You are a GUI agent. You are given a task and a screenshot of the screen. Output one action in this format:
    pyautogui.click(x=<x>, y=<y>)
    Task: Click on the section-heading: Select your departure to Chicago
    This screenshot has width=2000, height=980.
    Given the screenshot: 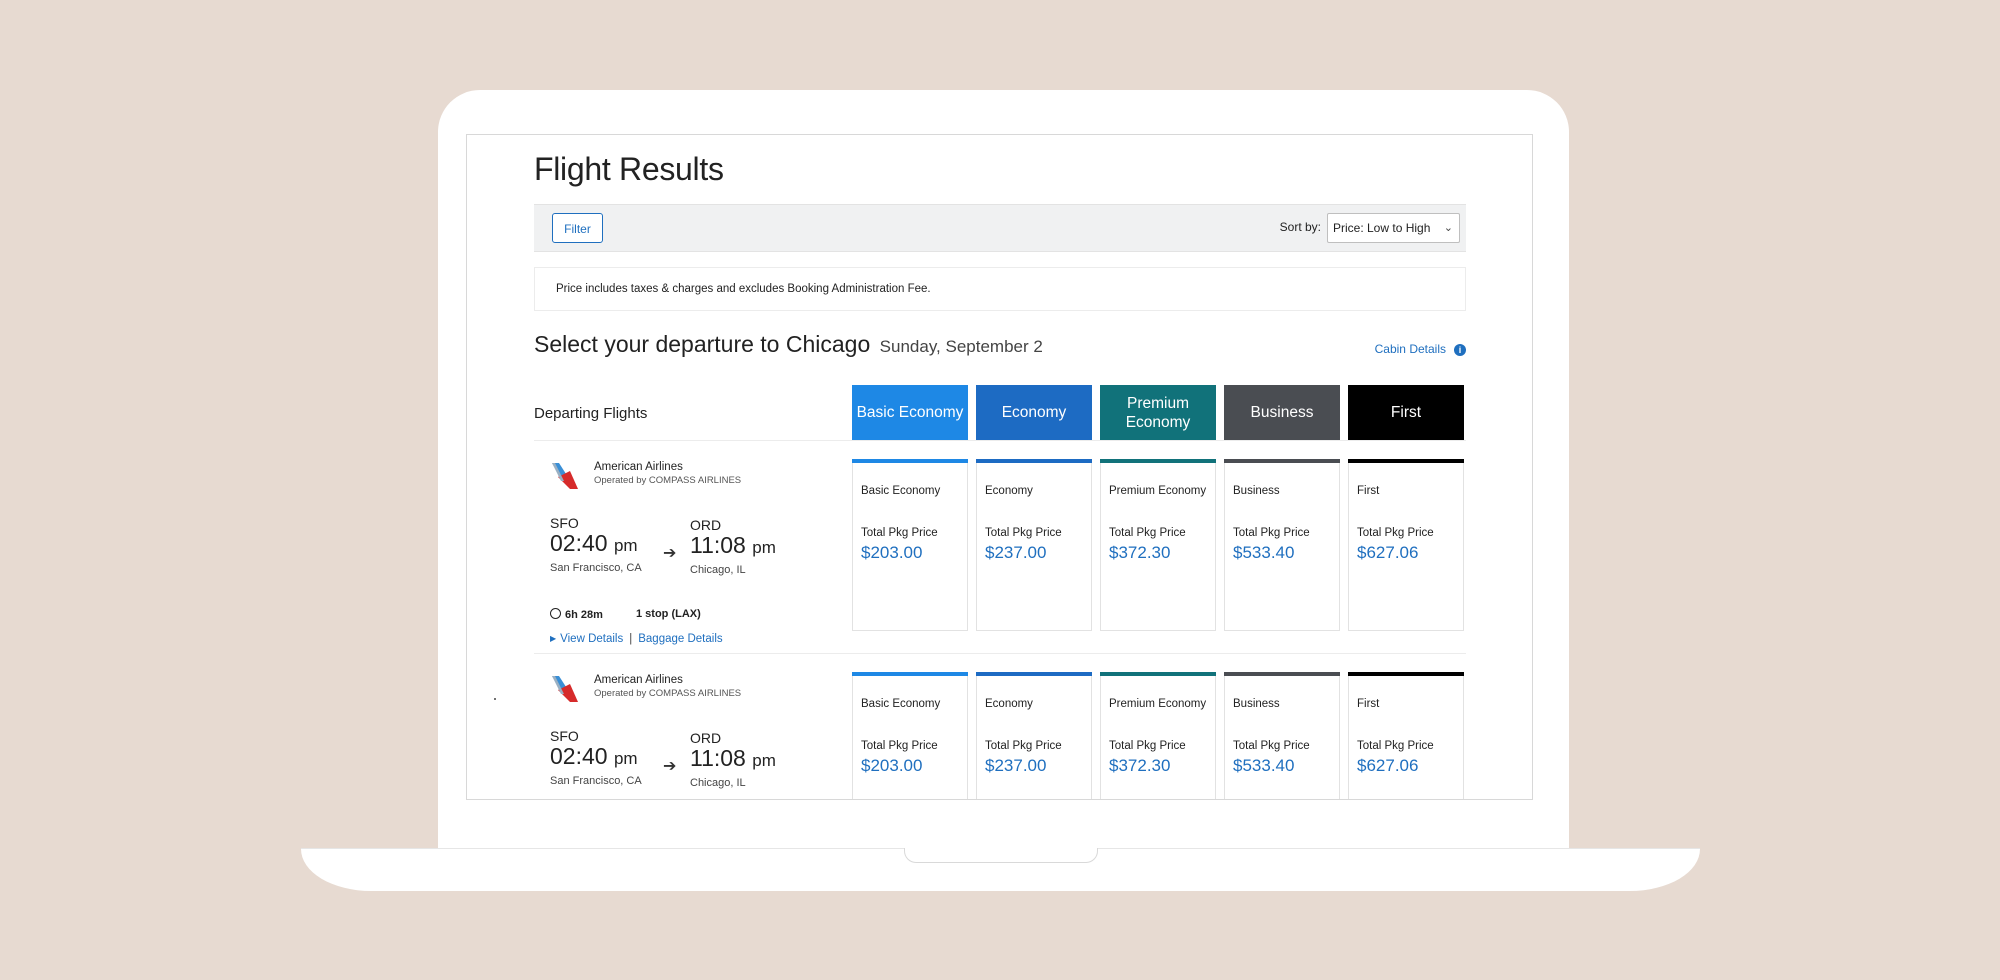 What is the action you would take?
    pyautogui.click(x=702, y=344)
    